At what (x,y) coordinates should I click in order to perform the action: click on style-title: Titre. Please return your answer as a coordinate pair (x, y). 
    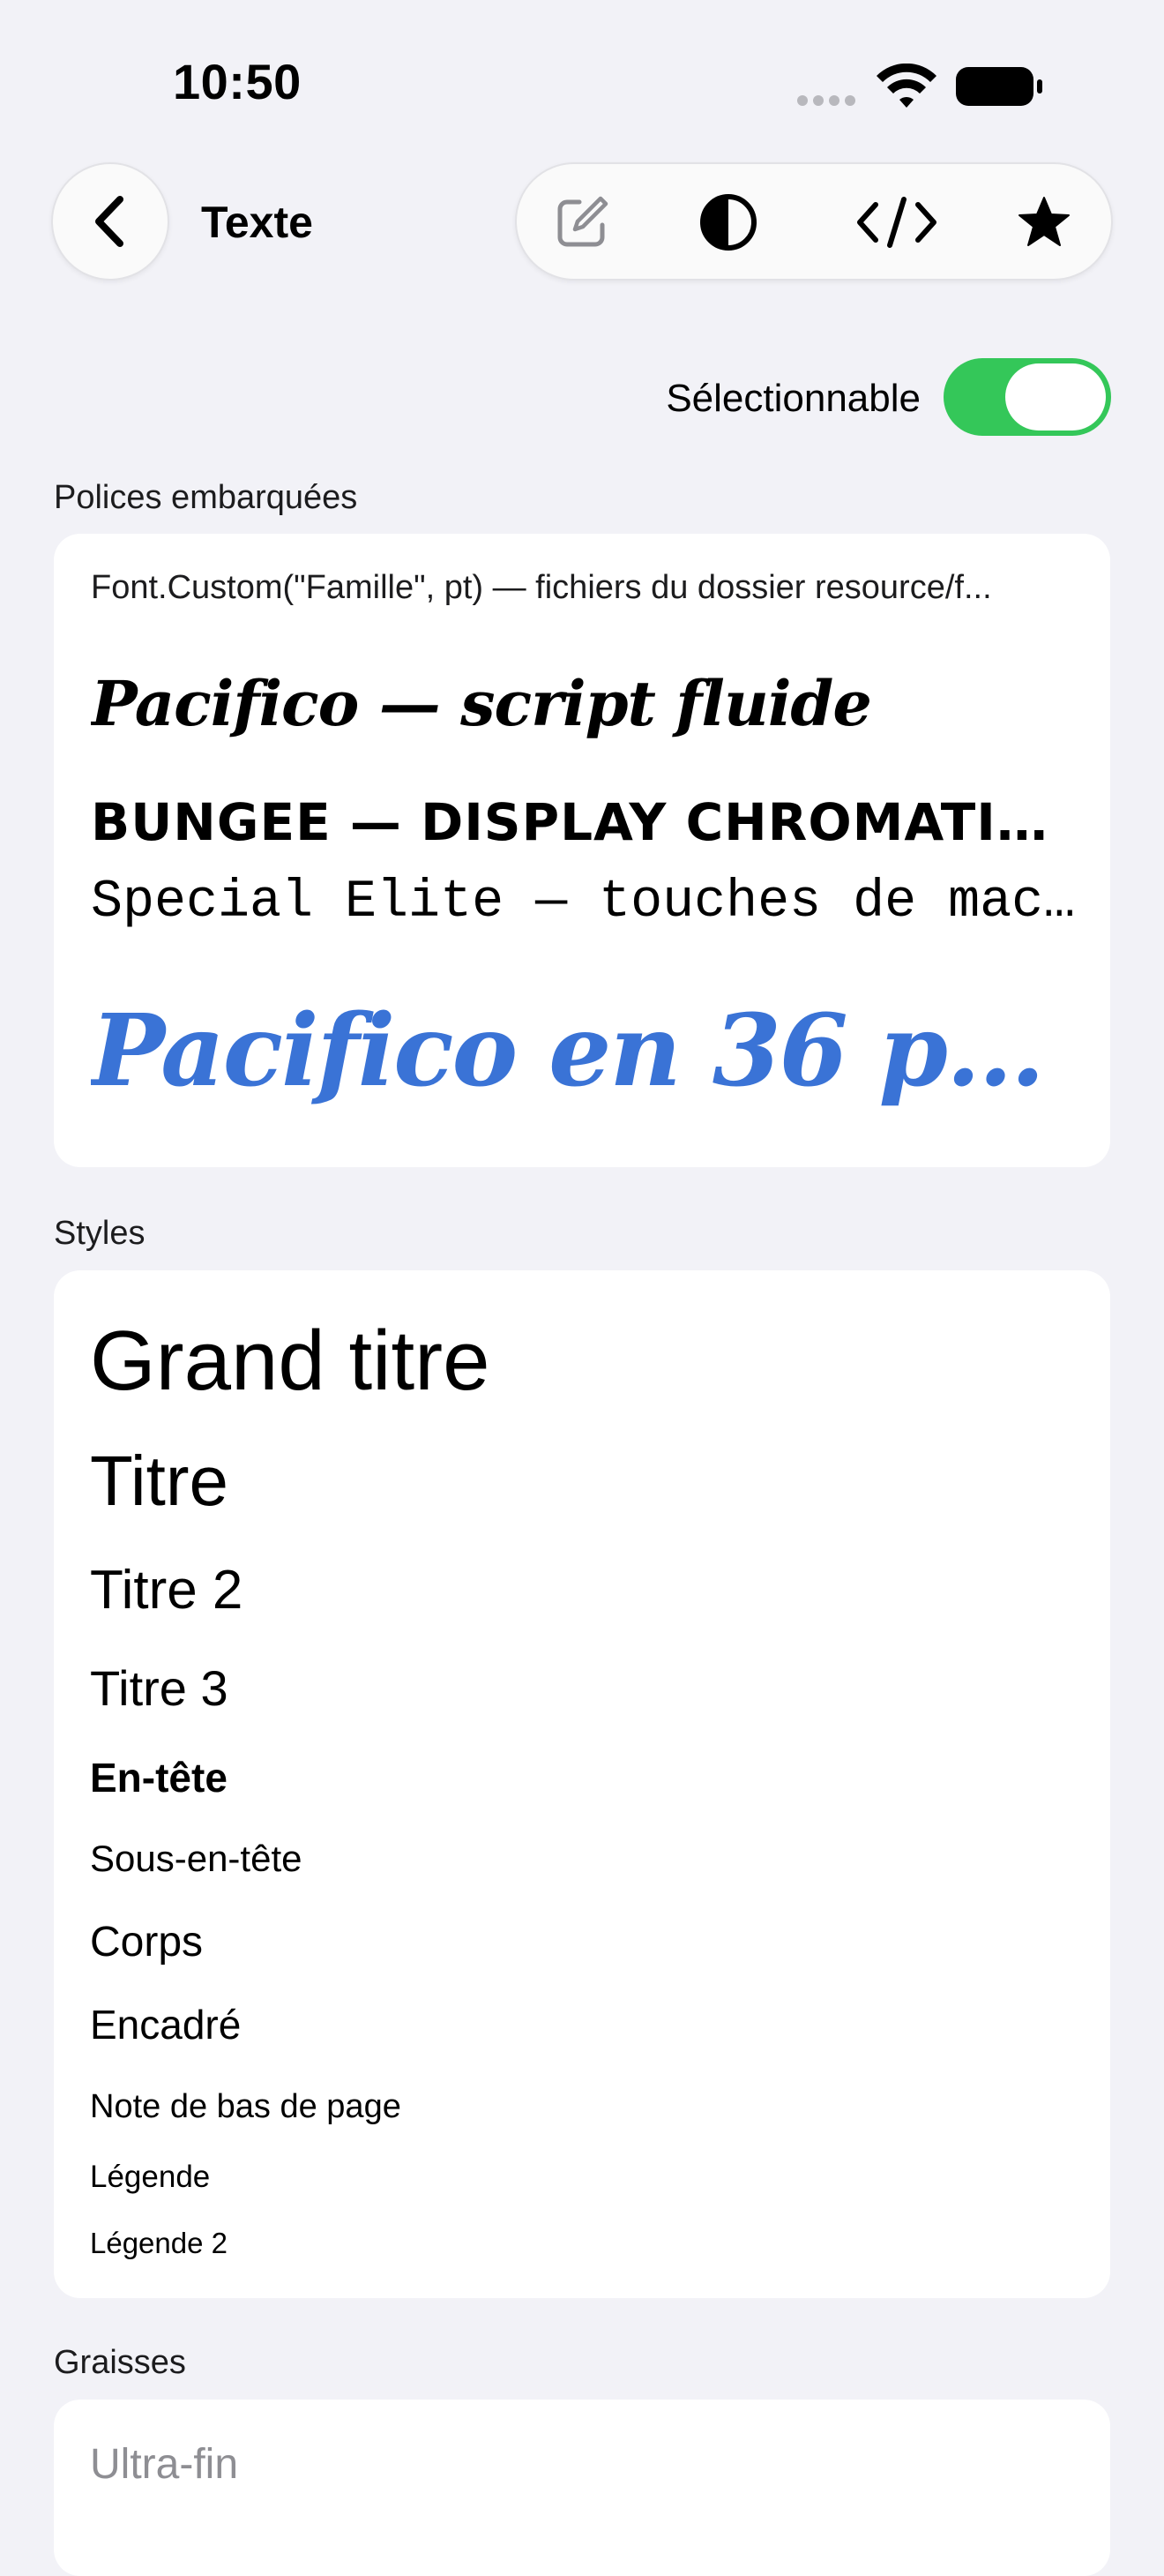
    Looking at the image, I should click on (159, 1481).